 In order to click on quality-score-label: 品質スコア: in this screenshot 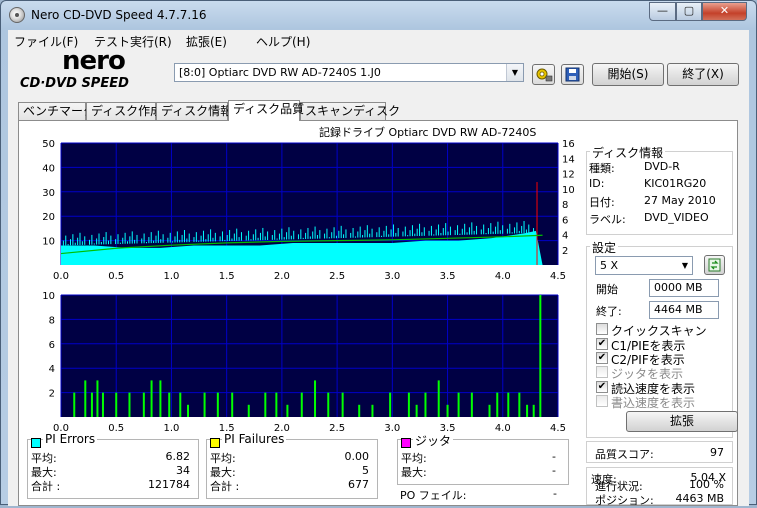, I will do `click(624, 454)`.